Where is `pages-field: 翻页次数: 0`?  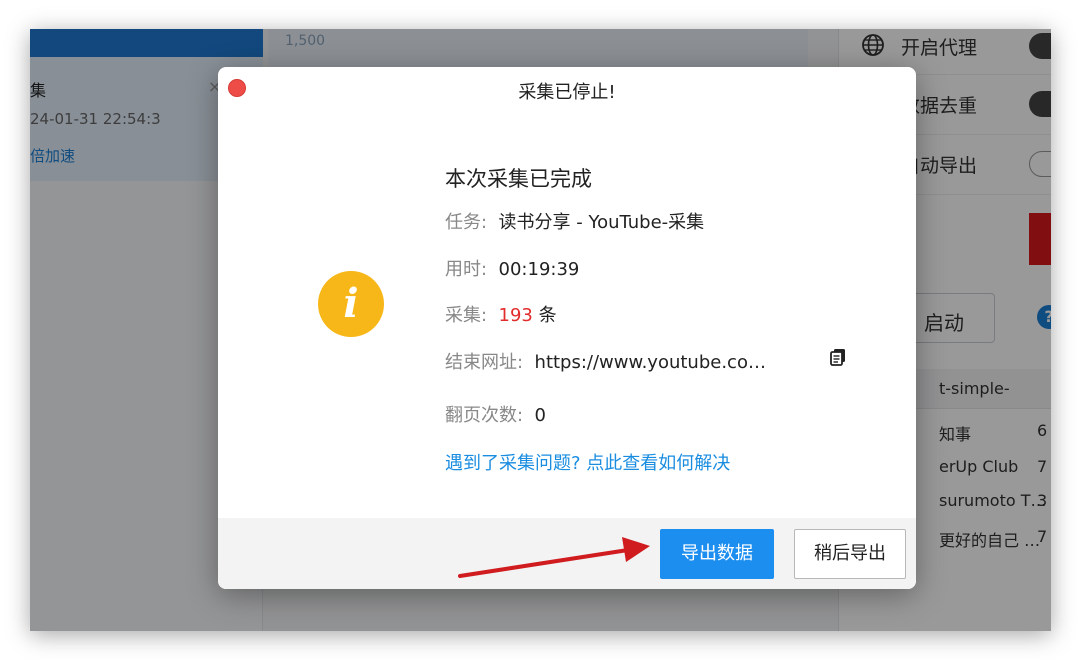 pages-field: 翻页次数: 0 is located at coordinates (495, 414).